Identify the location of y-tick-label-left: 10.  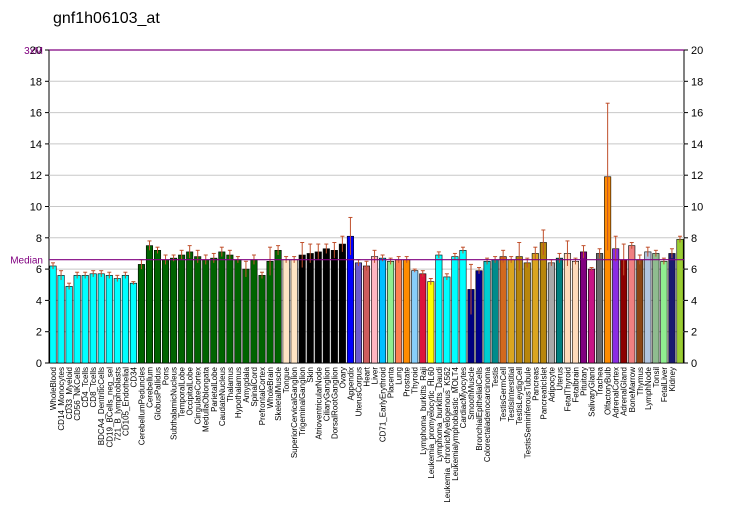
(36, 208).